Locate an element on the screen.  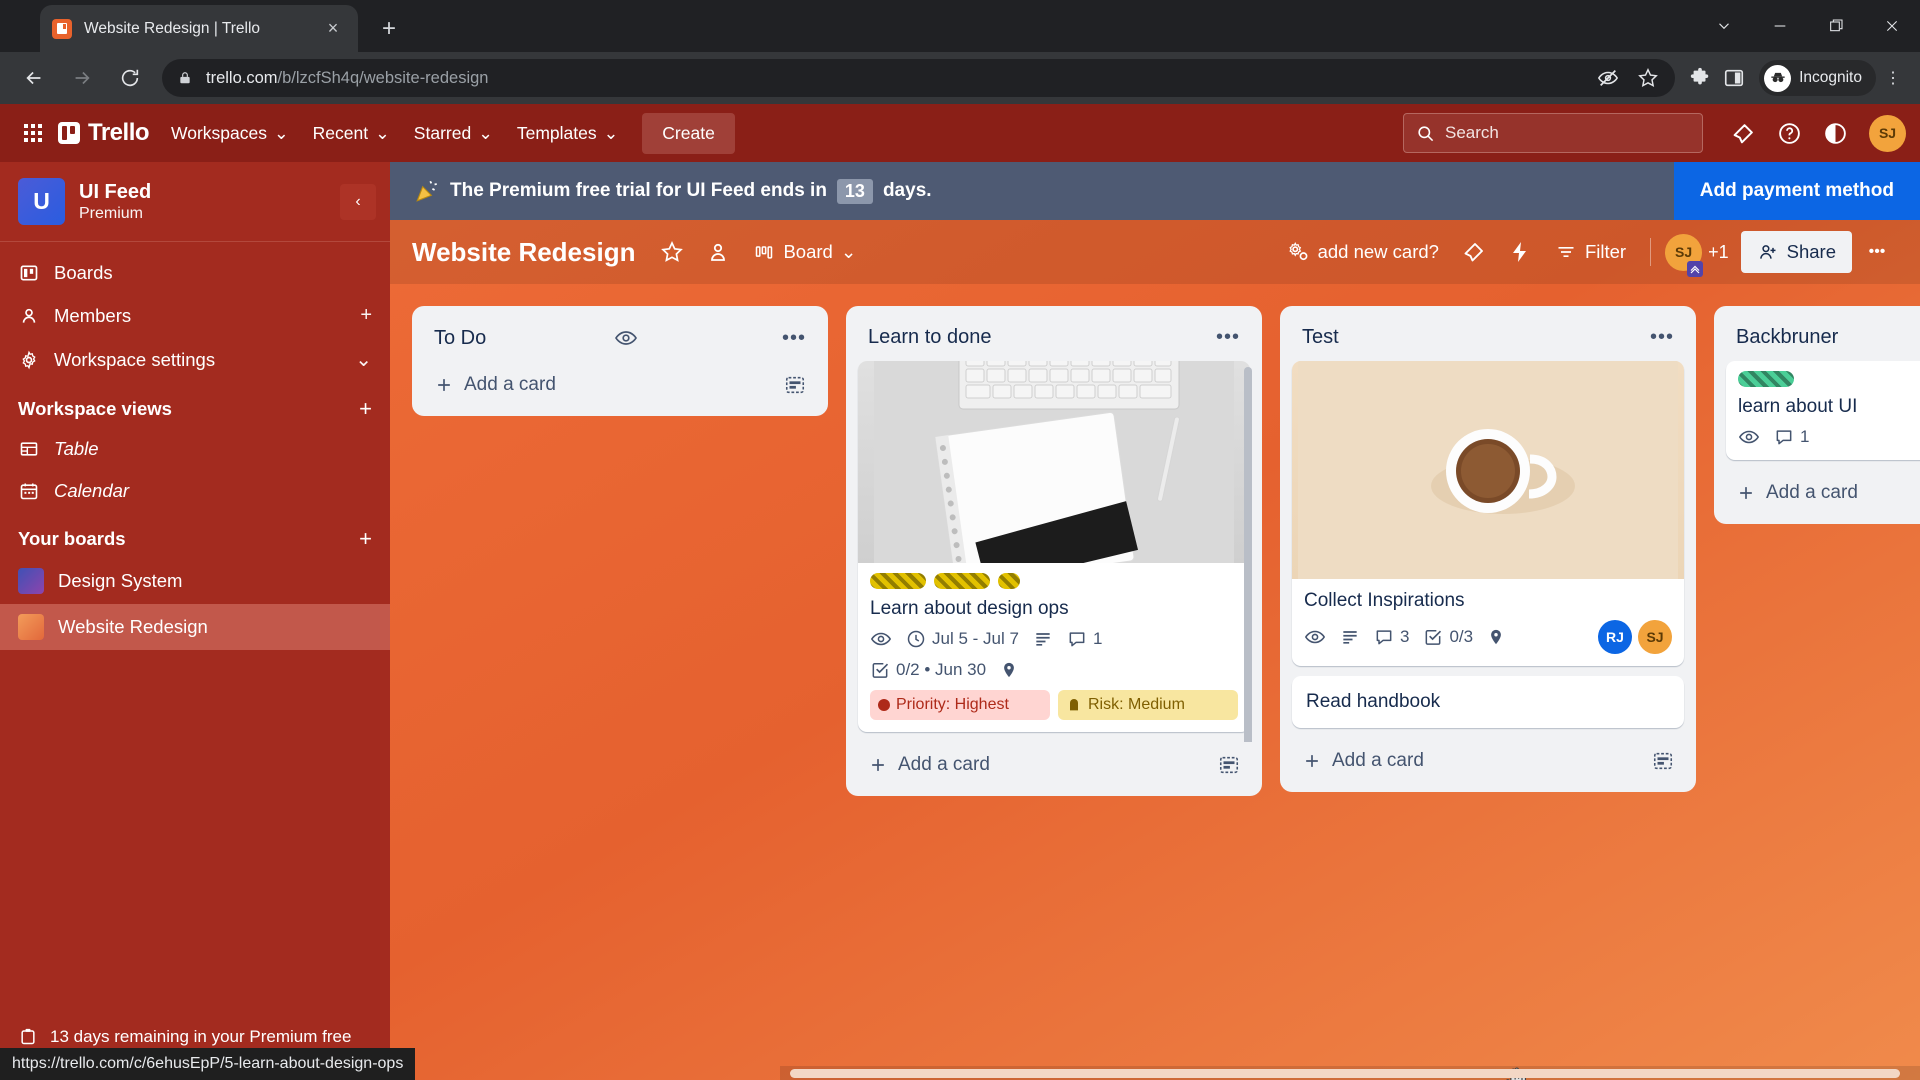
chevron-down-icon: ⌄ is located at coordinates (363, 359).